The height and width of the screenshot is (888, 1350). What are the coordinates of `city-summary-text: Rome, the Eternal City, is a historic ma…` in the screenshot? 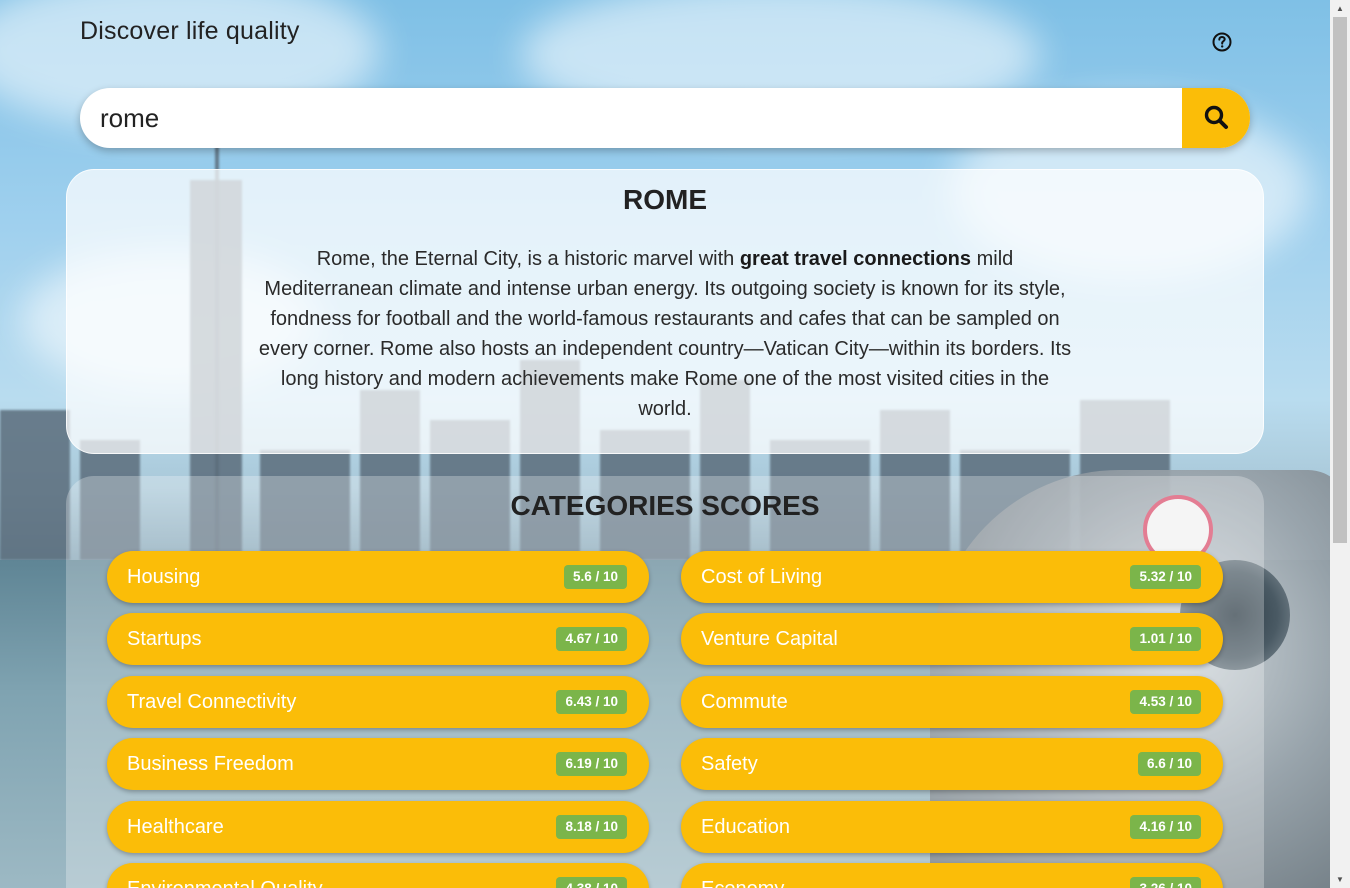 It's located at (528, 259).